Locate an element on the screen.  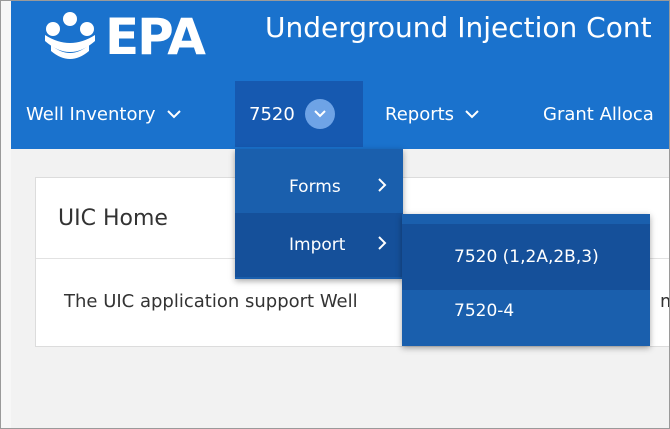
region-title: UIC Home is located at coordinates (113, 218).